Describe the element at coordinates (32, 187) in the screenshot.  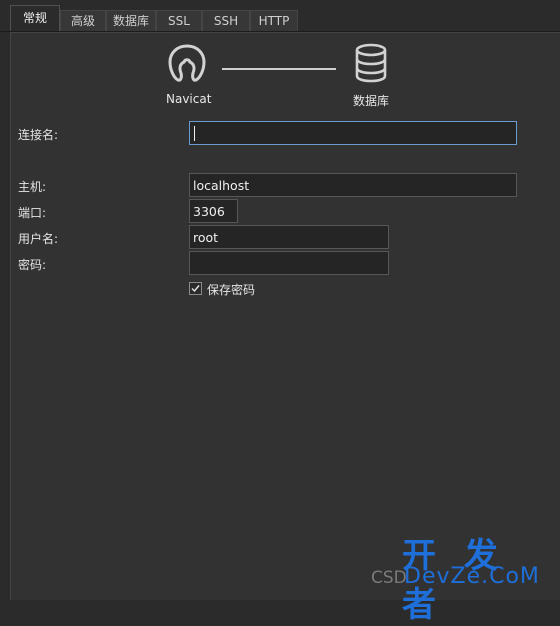
I see `host-label: 主机:` at that location.